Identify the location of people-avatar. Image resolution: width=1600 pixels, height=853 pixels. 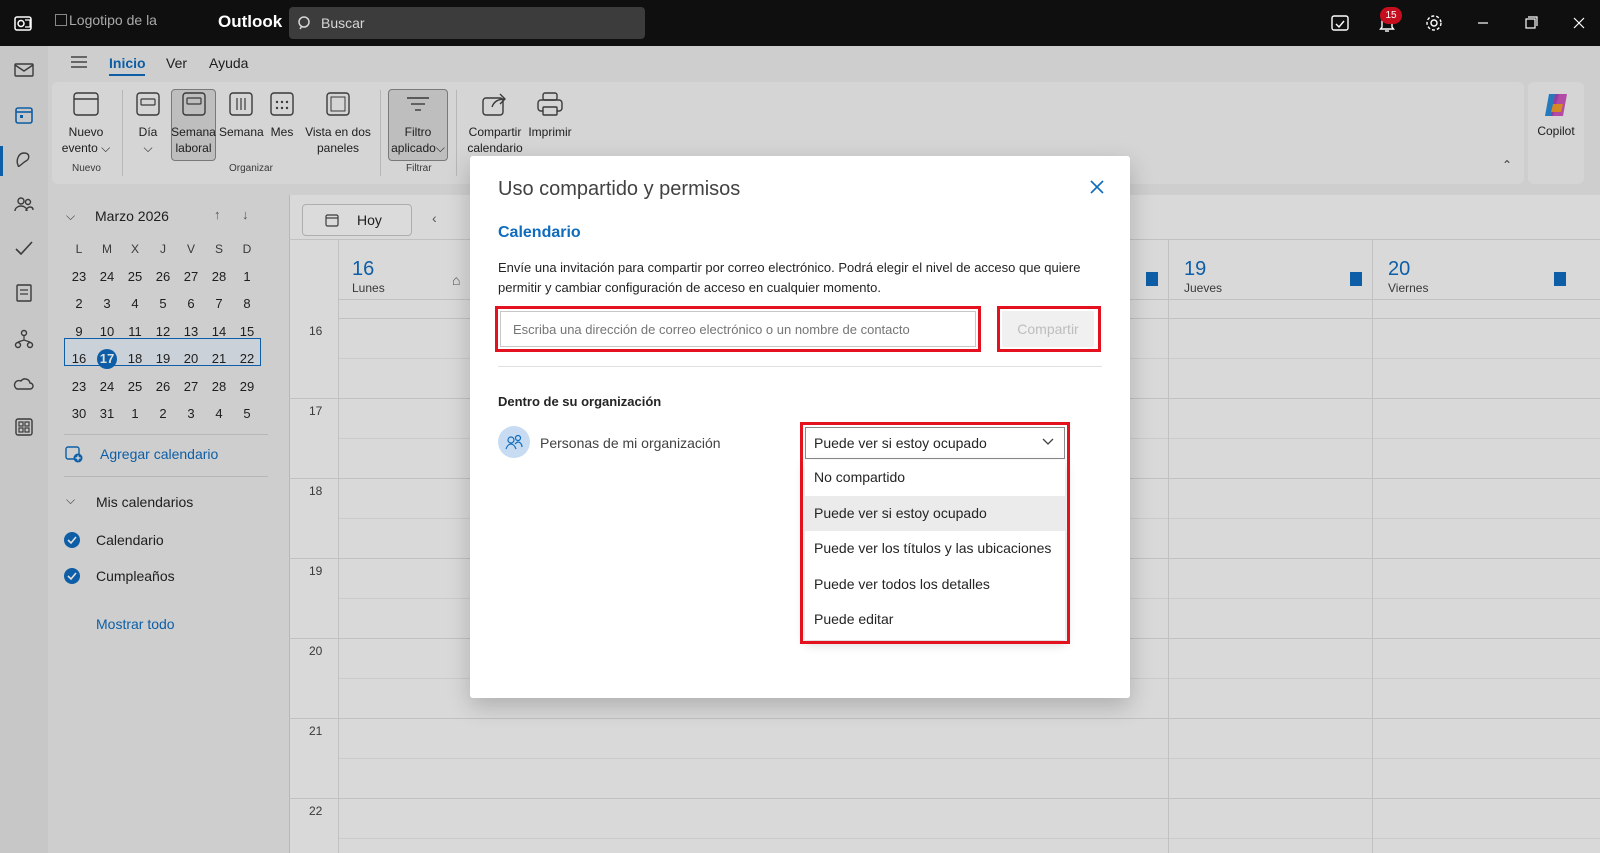
(514, 442).